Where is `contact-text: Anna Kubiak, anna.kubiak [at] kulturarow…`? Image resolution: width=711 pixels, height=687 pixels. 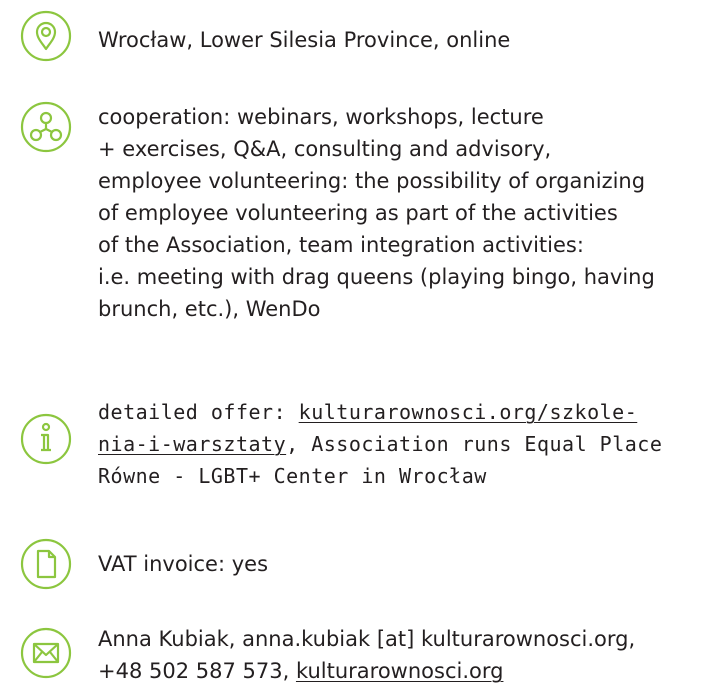 contact-text: Anna Kubiak, anna.kubiak [at] kulturarow… is located at coordinates (403, 655).